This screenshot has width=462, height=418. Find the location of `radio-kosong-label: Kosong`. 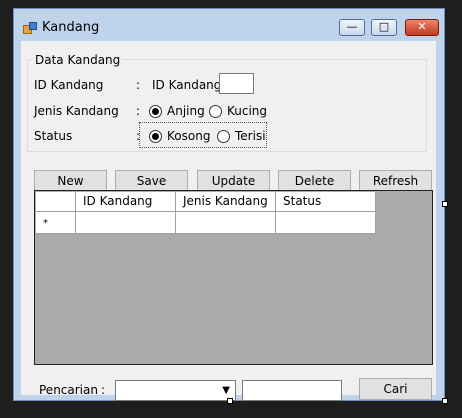

radio-kosong-label: Kosong is located at coordinates (188, 136).